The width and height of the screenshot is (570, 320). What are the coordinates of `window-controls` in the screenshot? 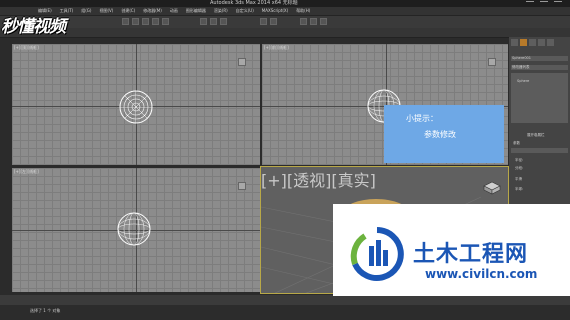 It's located at (546, 3).